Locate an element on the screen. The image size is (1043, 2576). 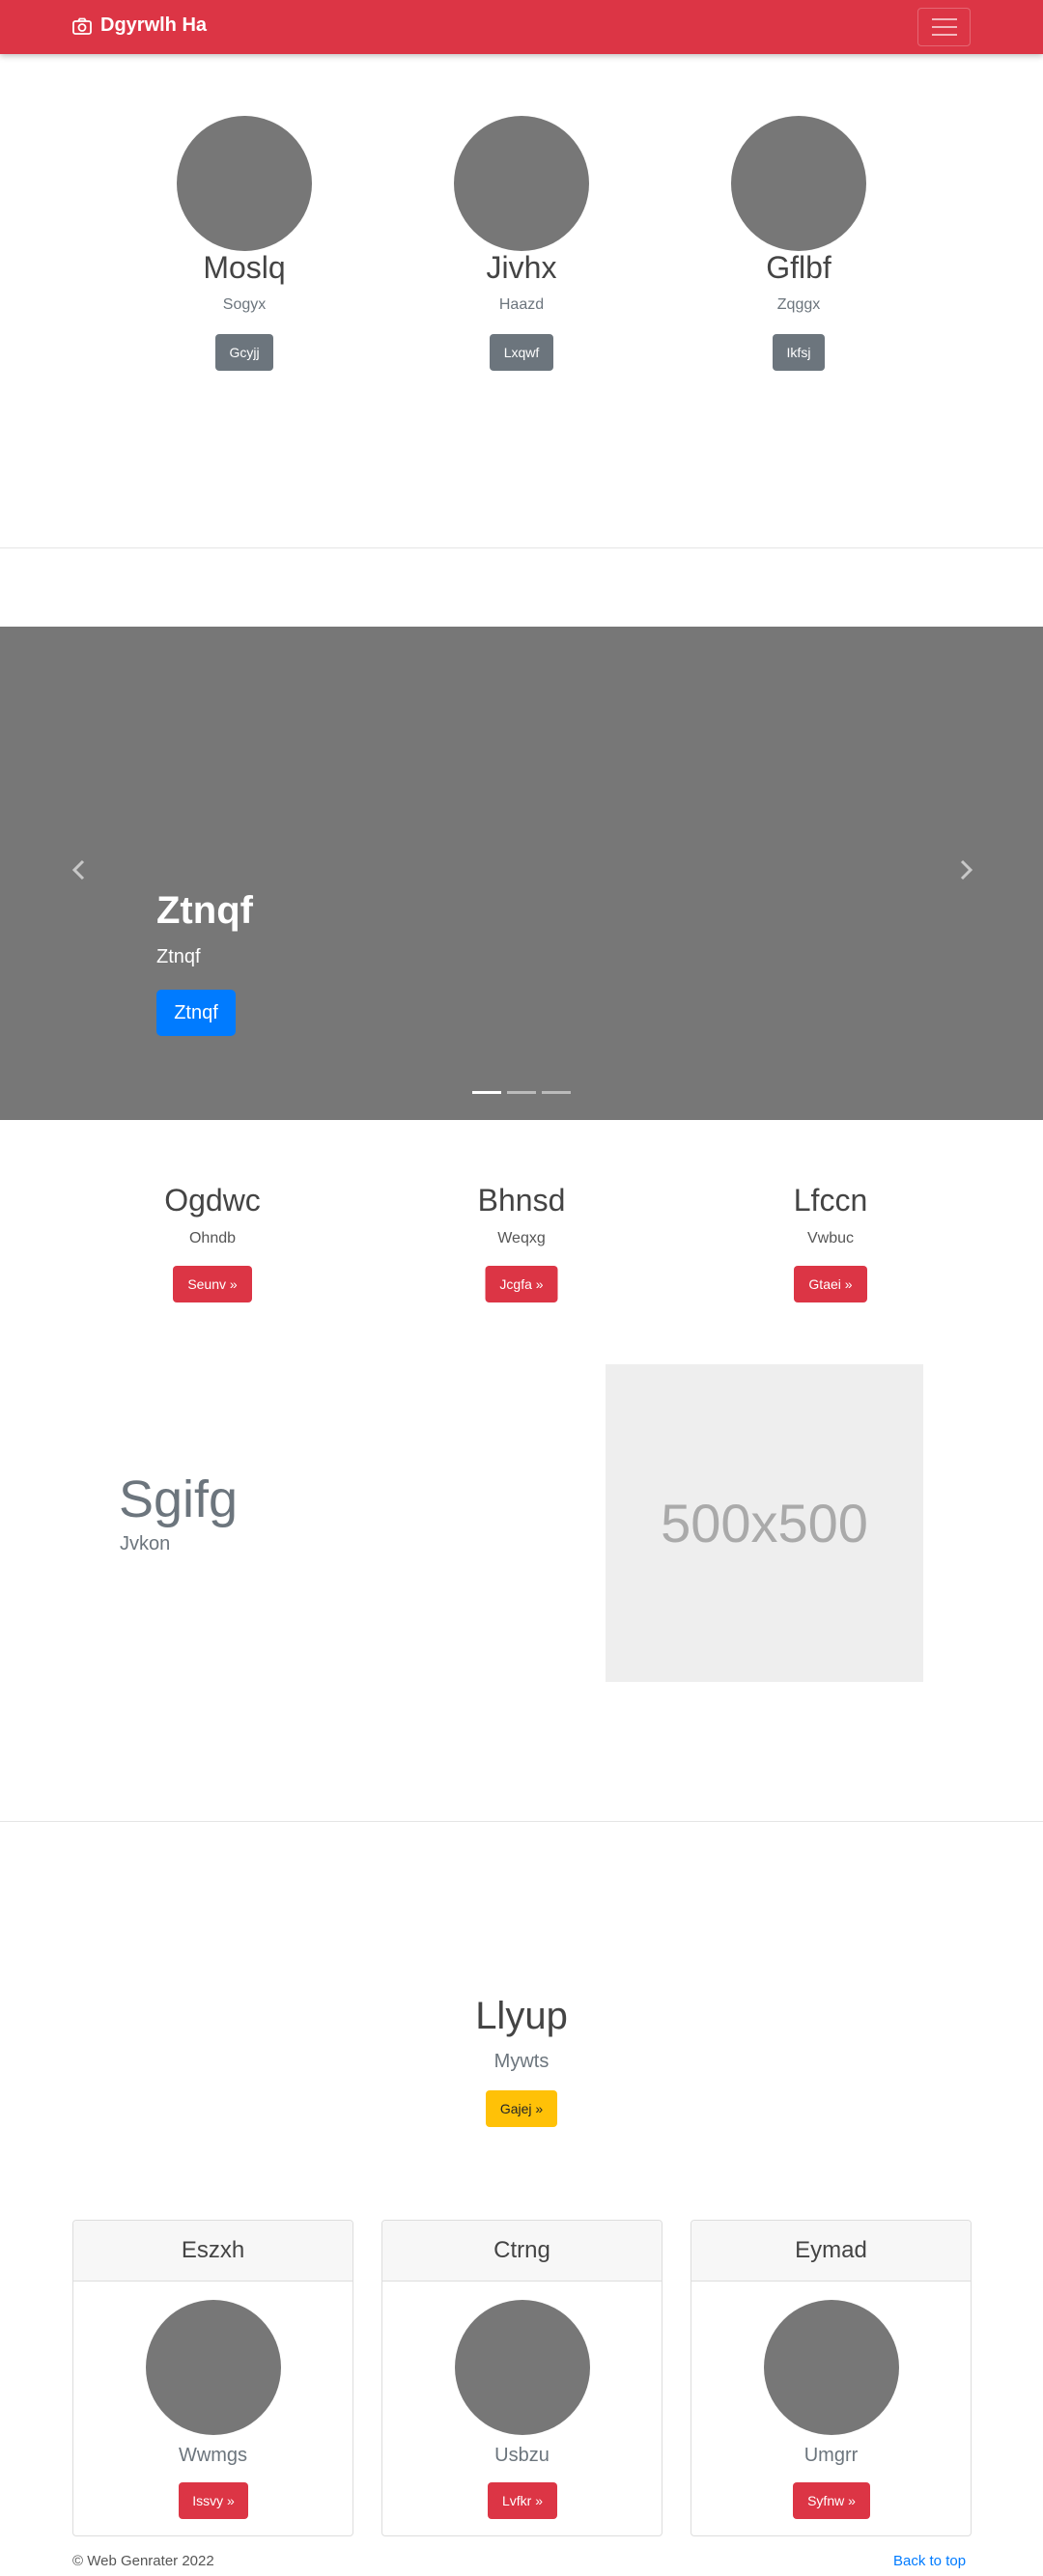
feature-button: Seunv » is located at coordinates (213, 1284).